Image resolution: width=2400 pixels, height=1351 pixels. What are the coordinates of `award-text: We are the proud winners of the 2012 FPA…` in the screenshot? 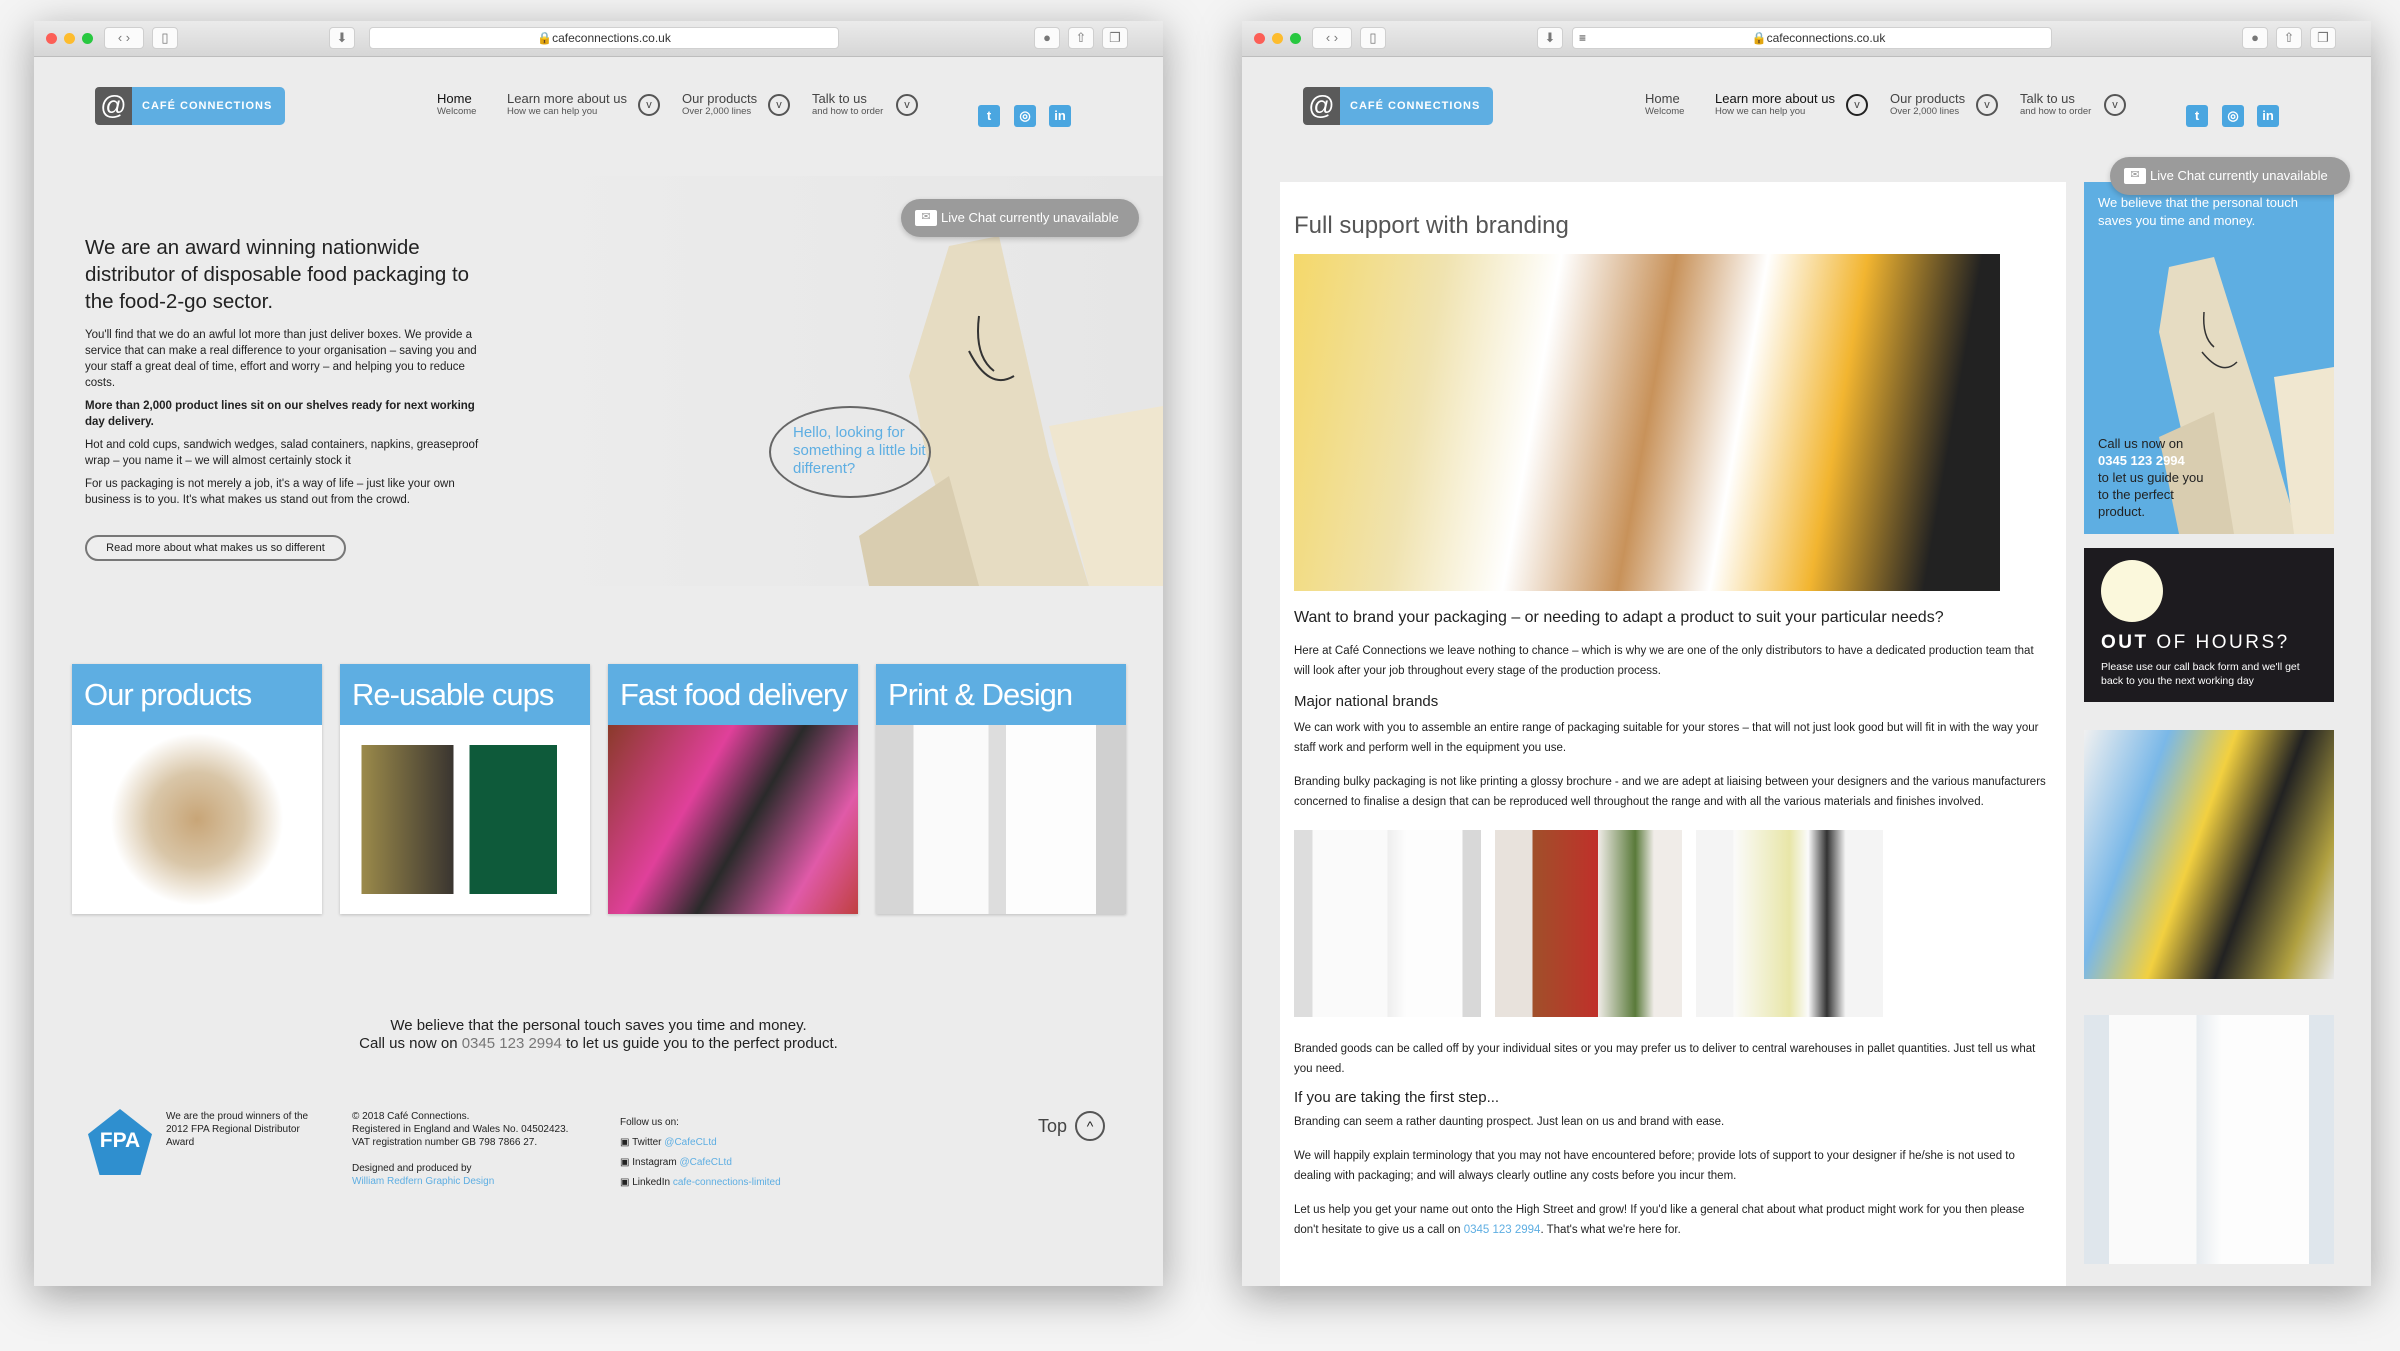 It's located at (237, 1129).